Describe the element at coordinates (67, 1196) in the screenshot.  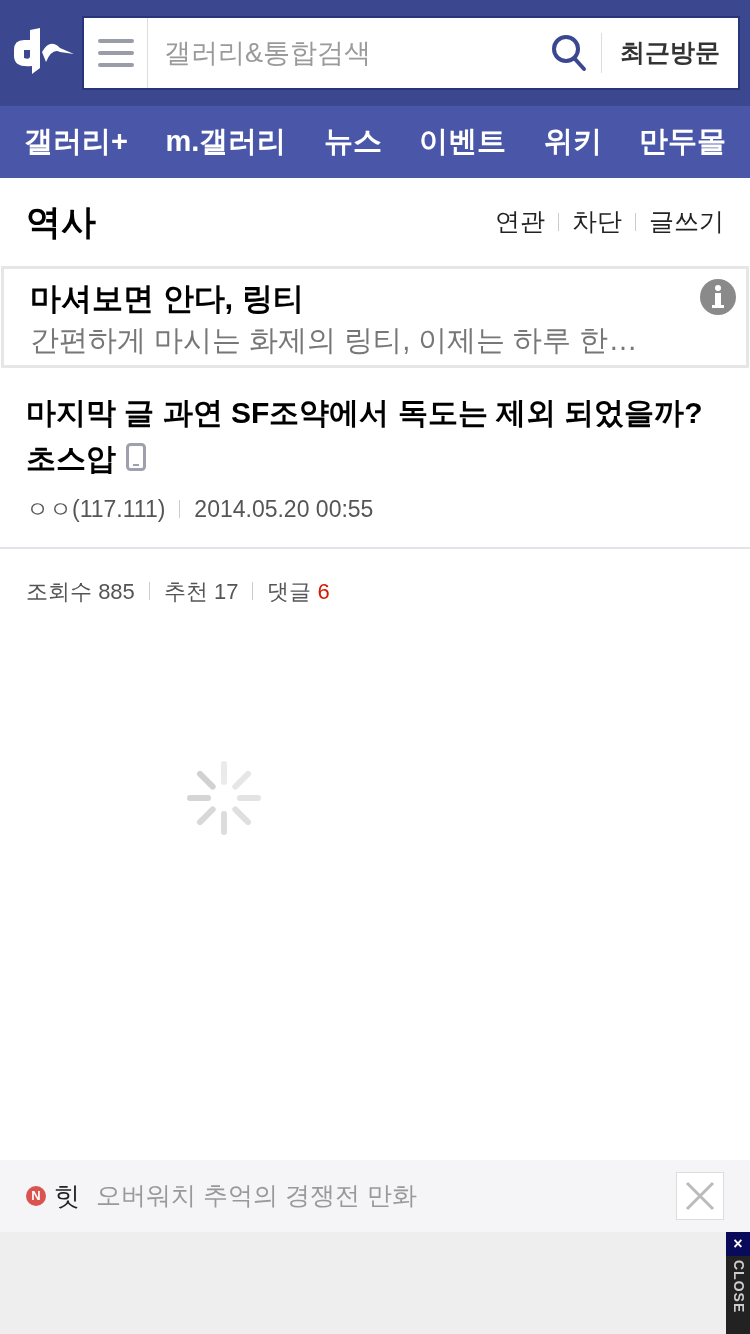
I see `banner-label: 힛` at that location.